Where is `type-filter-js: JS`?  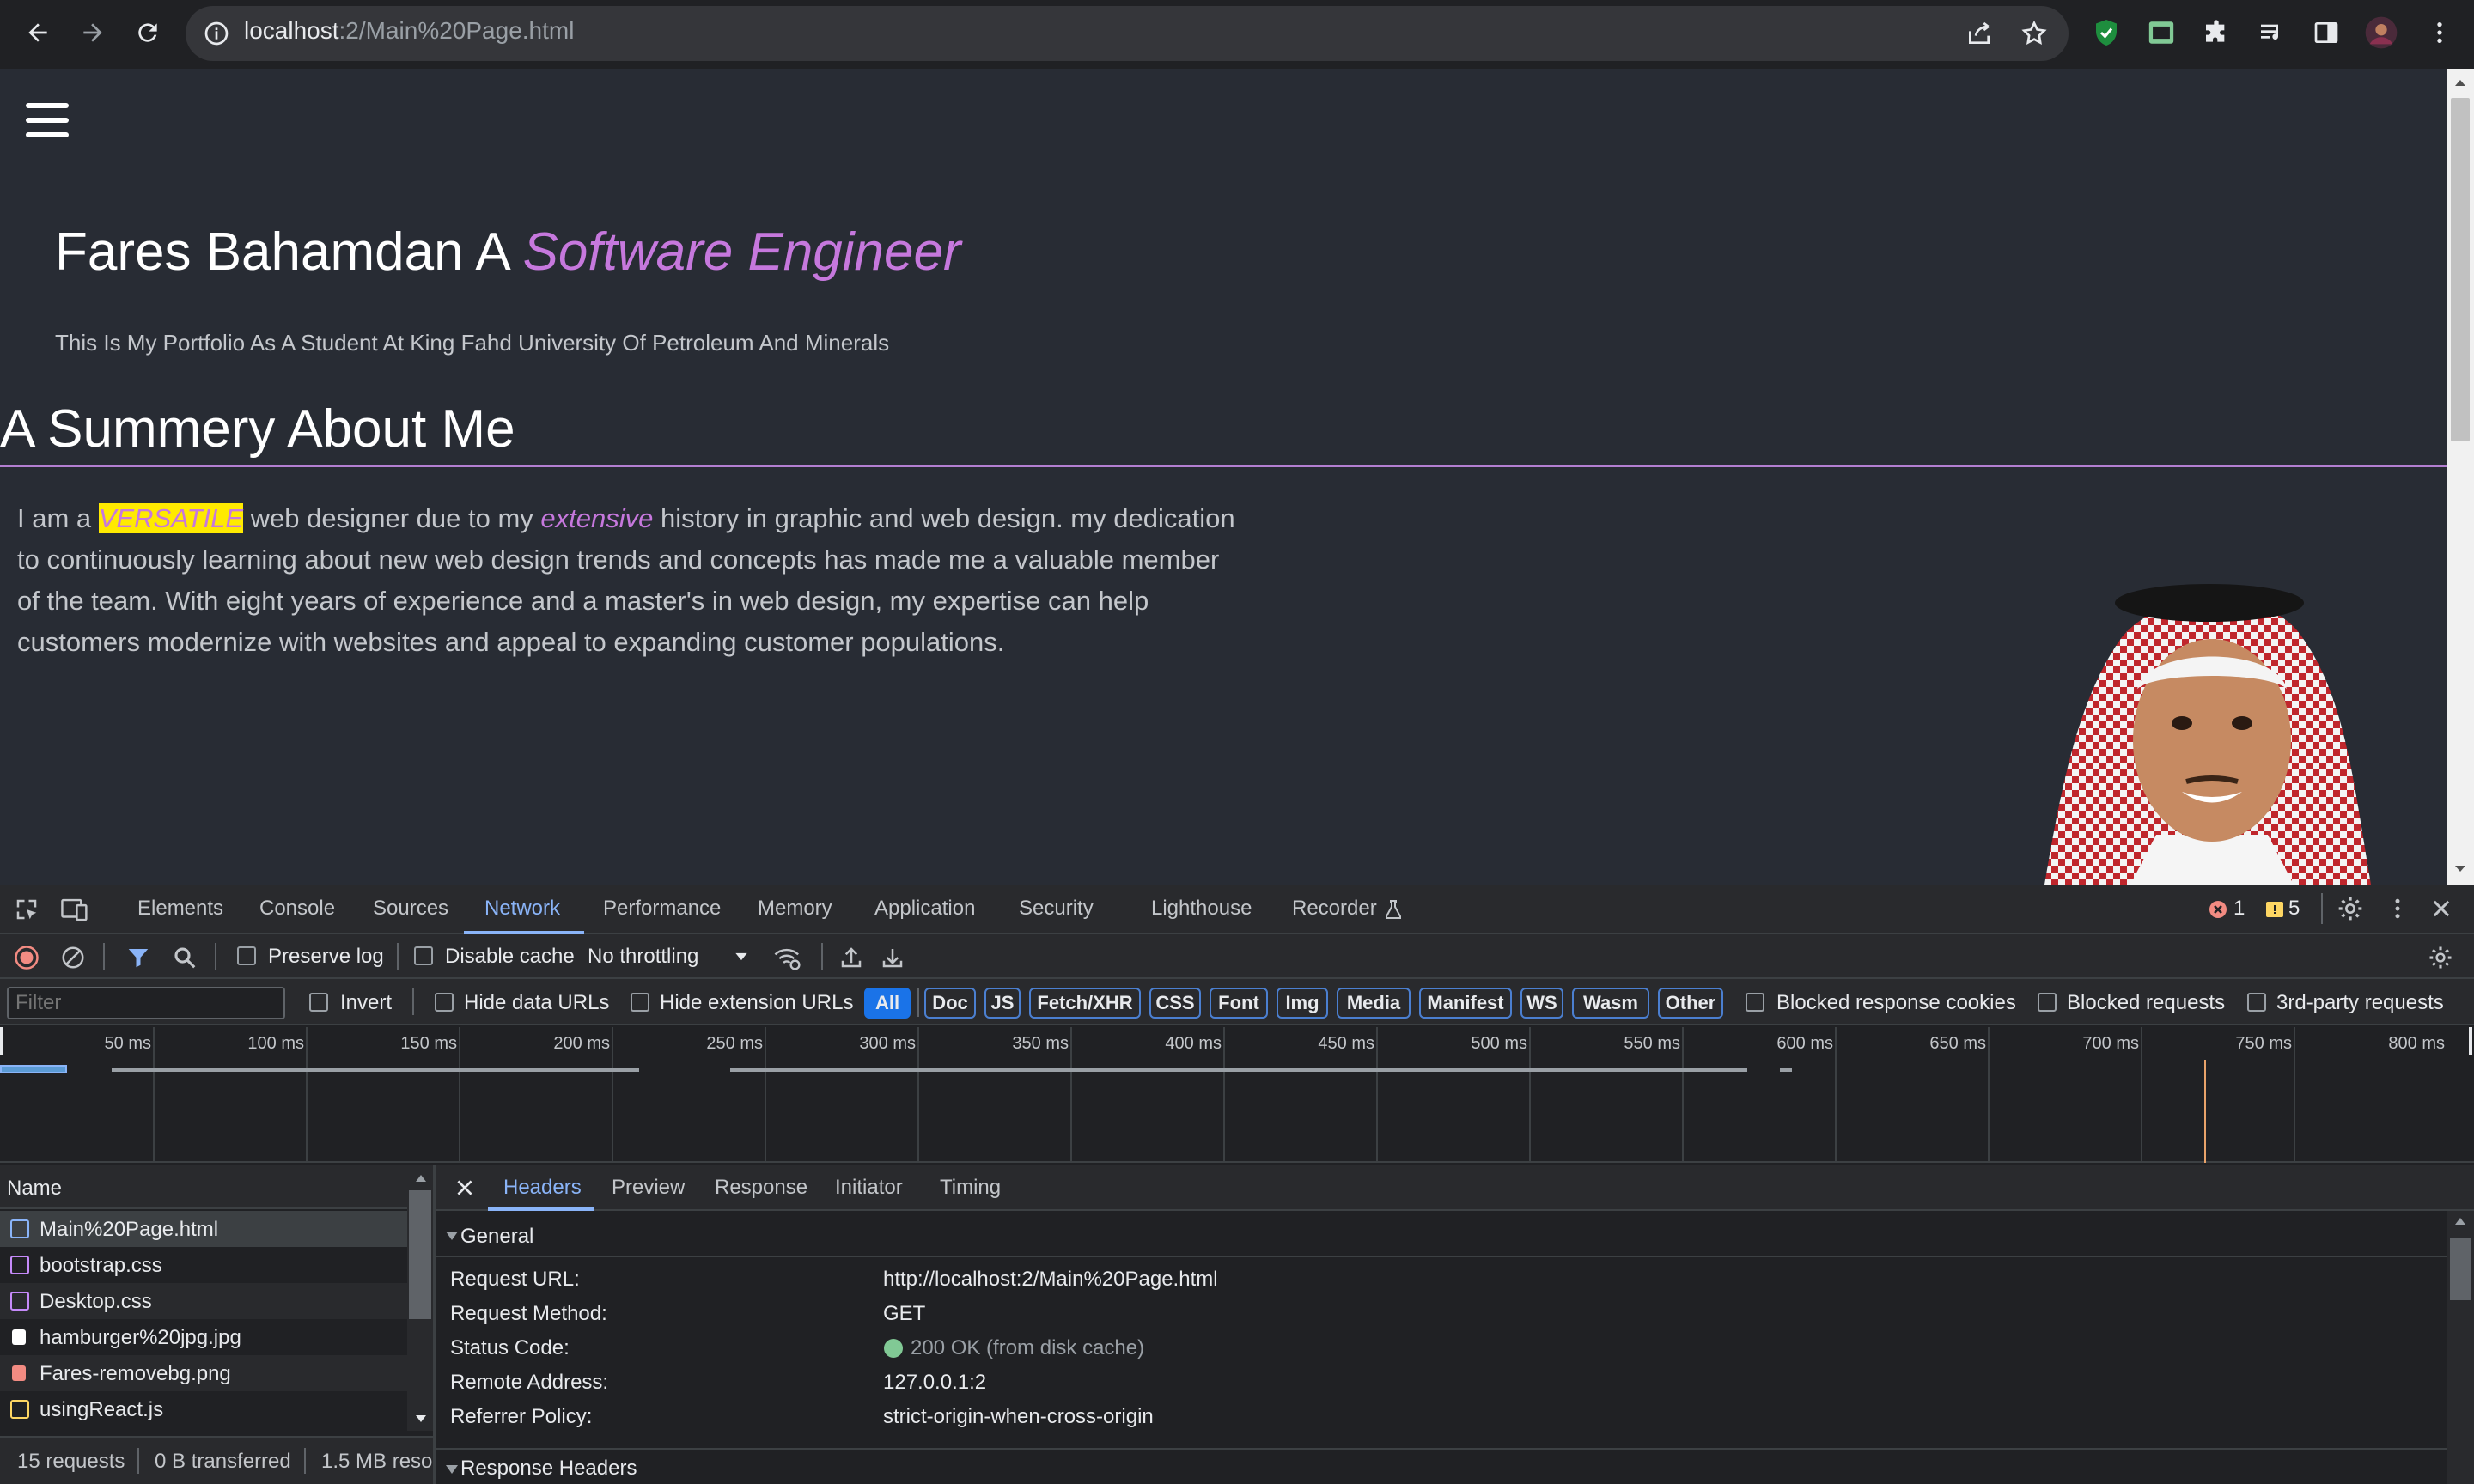 type-filter-js: JS is located at coordinates (1002, 1003).